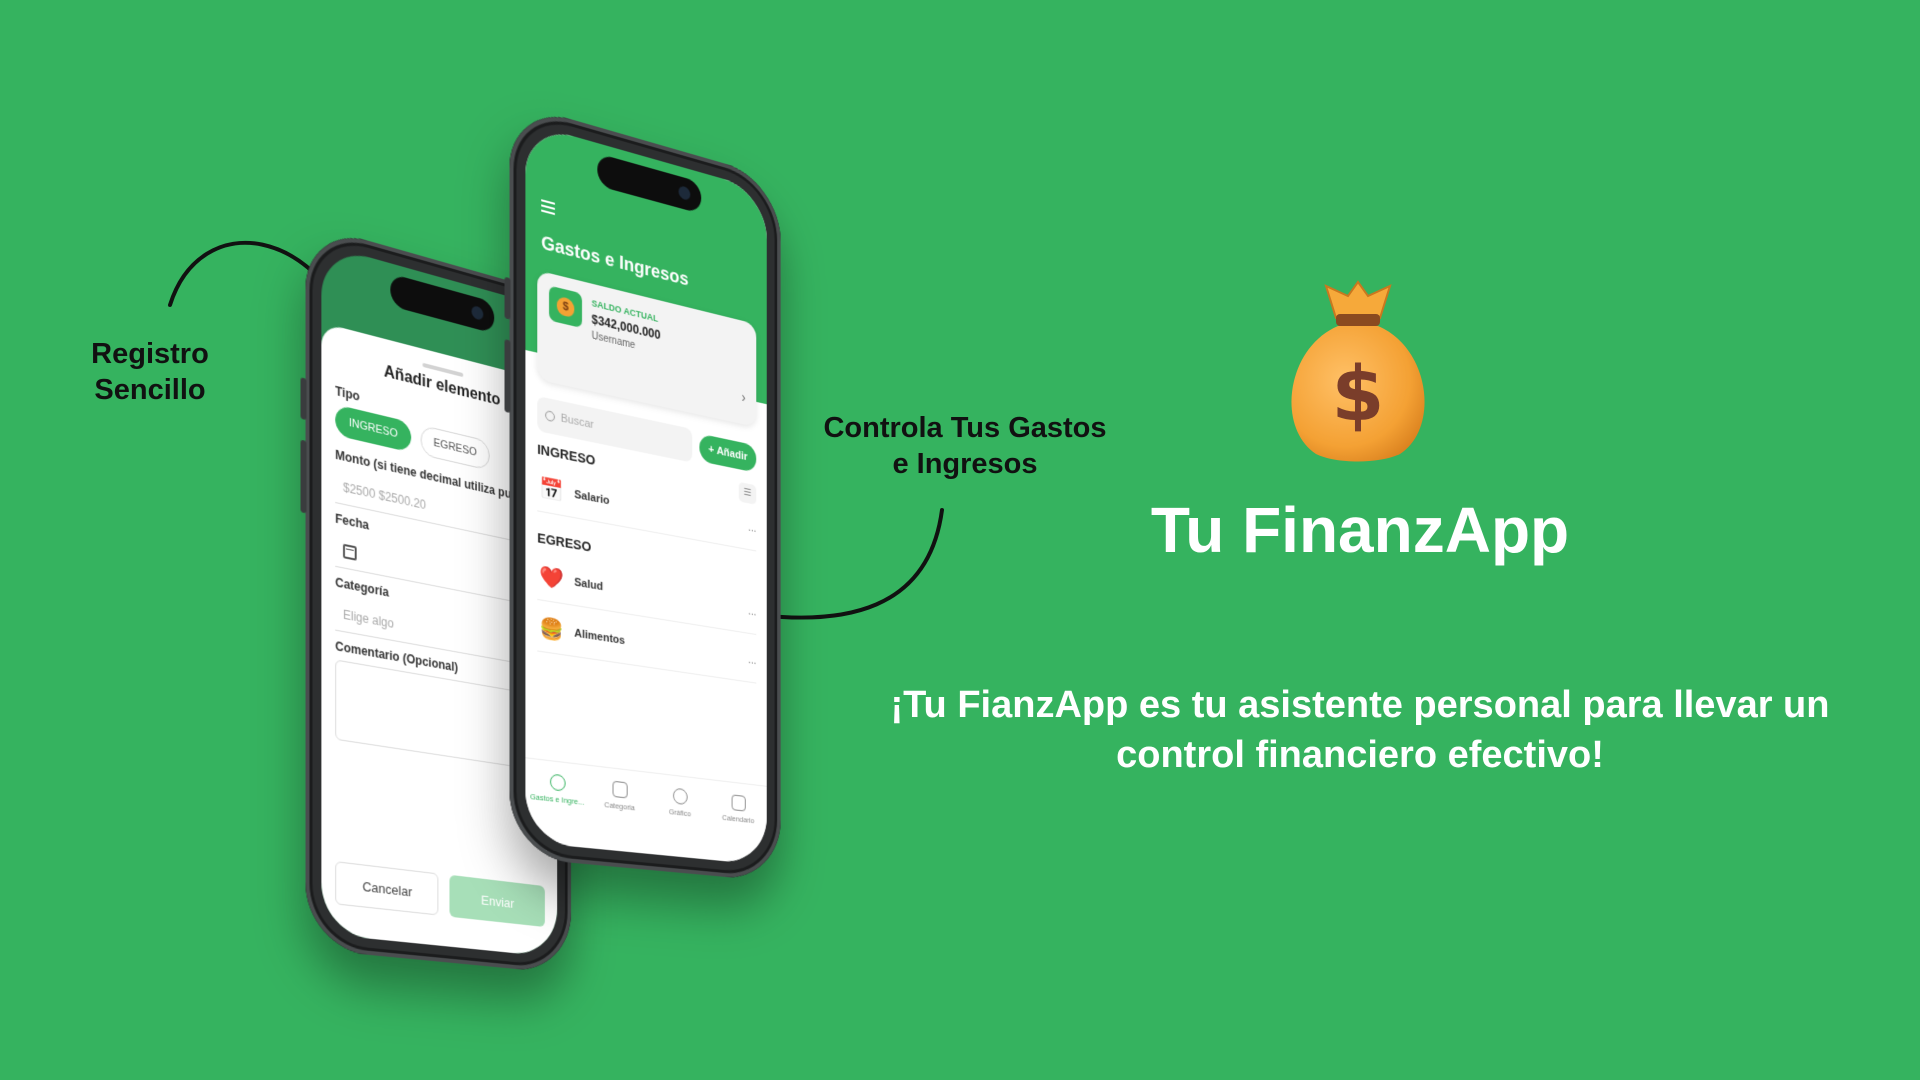 This screenshot has height=1080, width=1920. What do you see at coordinates (1360, 530) in the screenshot?
I see `brand-title: Tu FinanzApp` at bounding box center [1360, 530].